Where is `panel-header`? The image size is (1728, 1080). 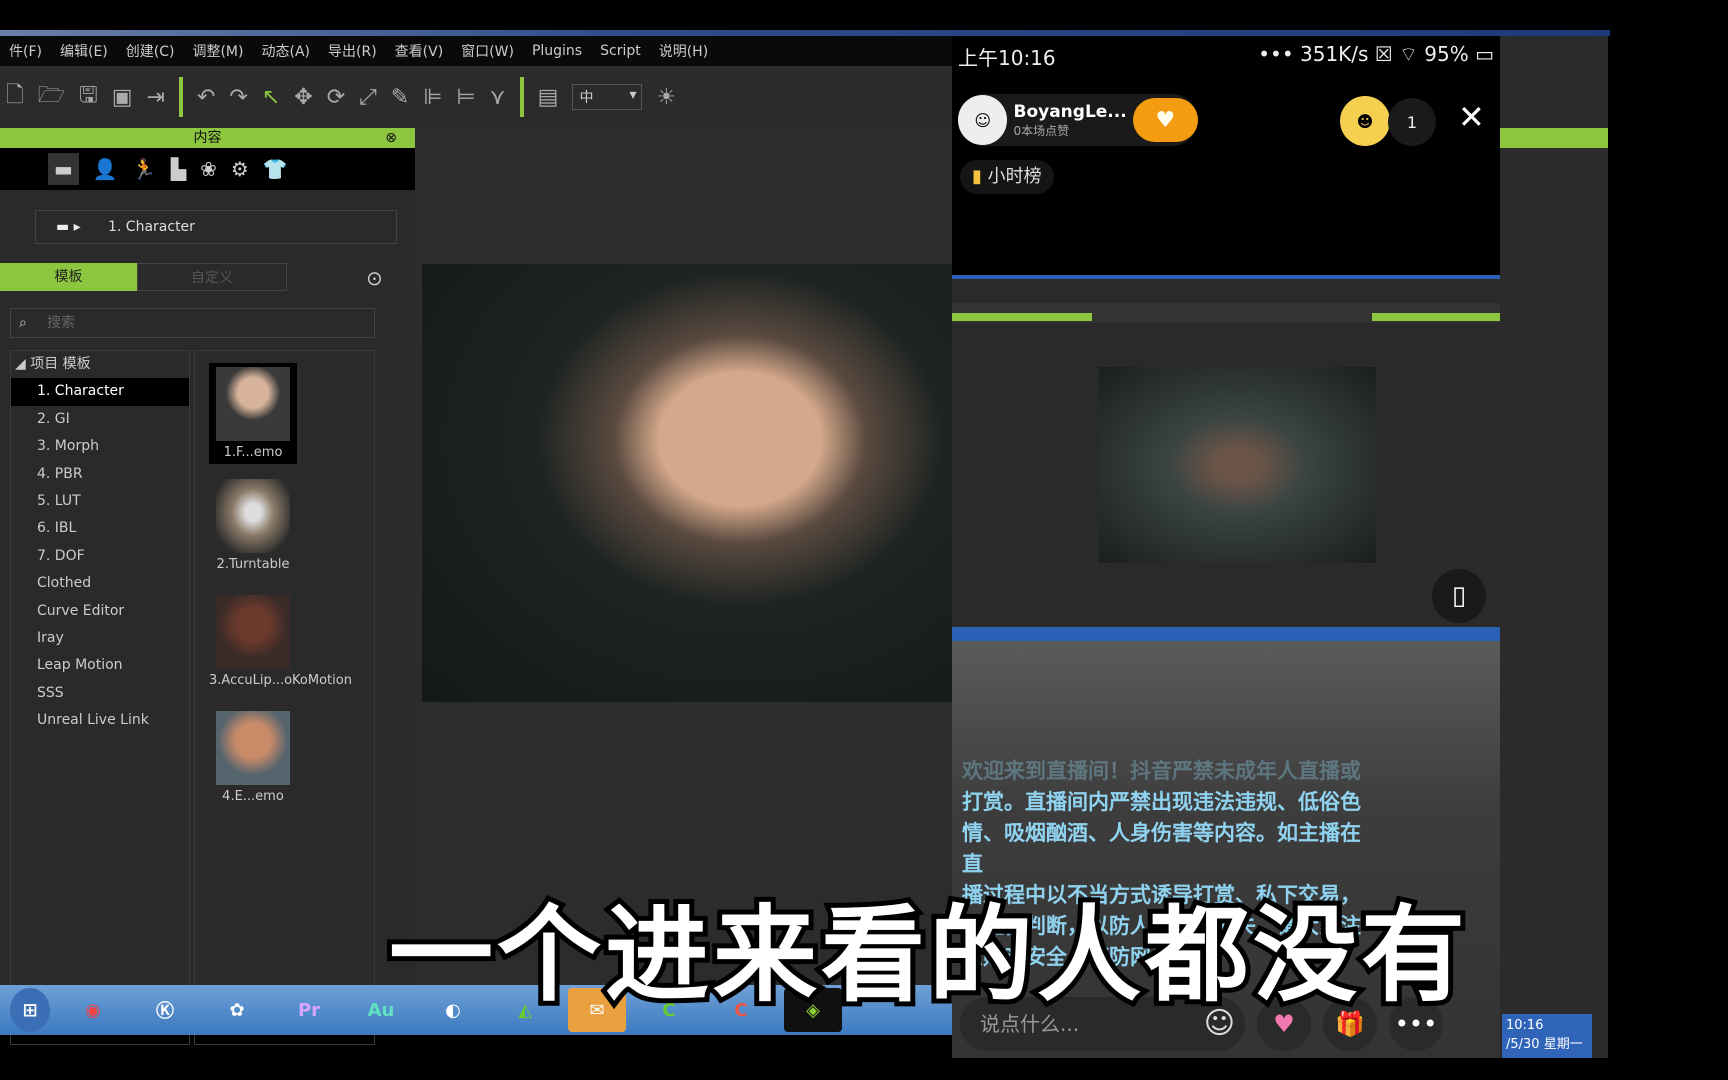
panel-header is located at coordinates (1554, 138).